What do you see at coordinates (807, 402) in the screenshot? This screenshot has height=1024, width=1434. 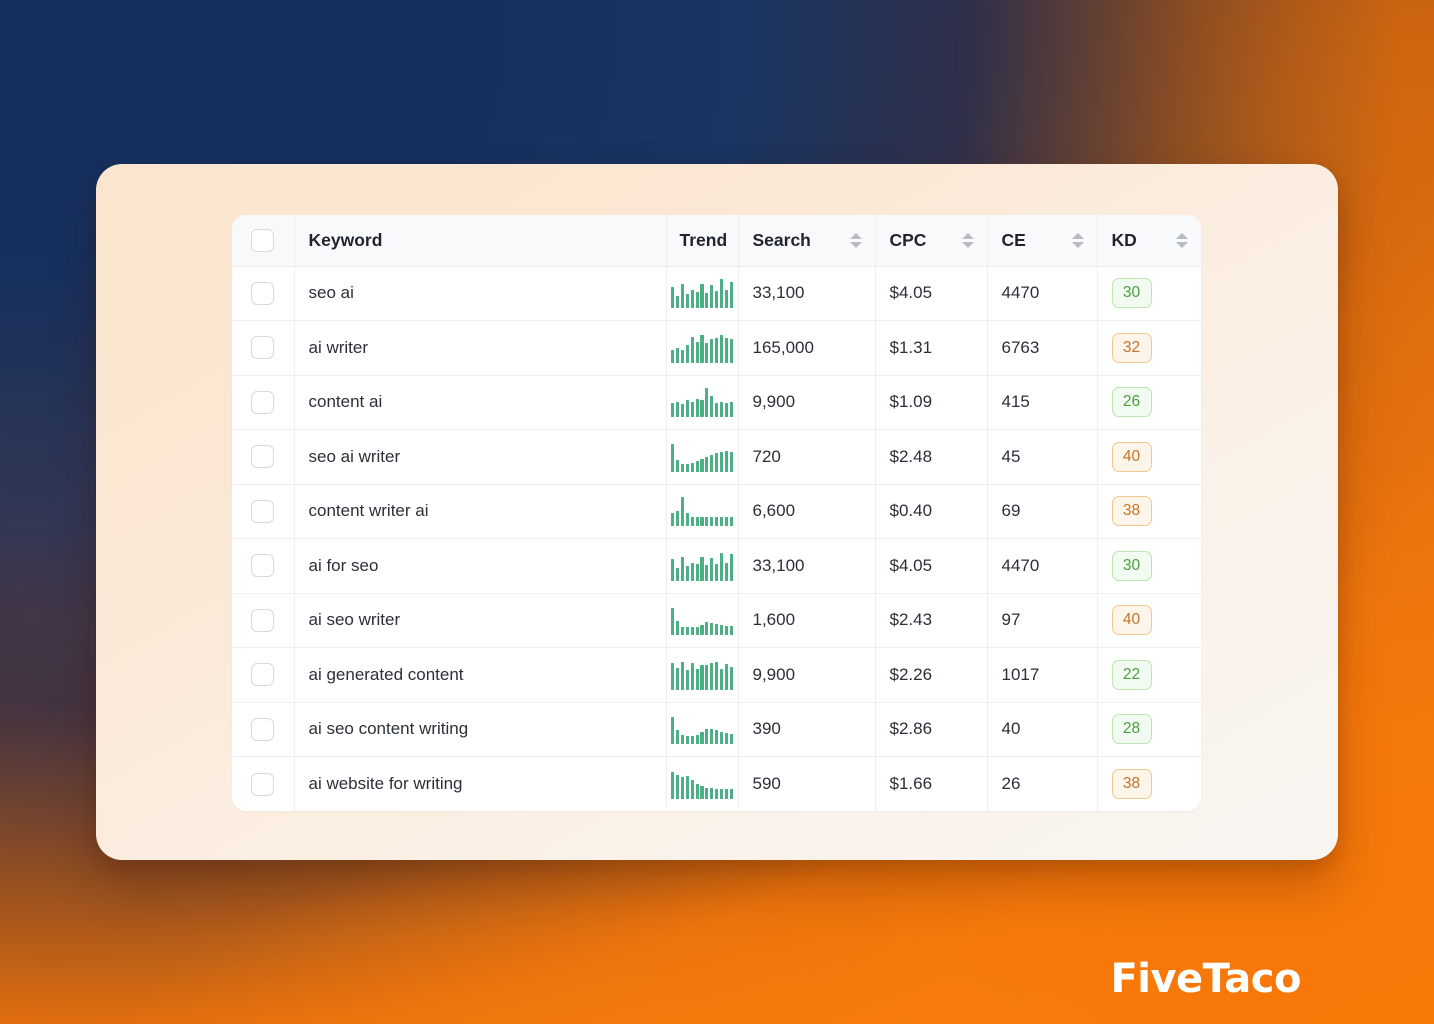 I see `cell-search: 9,900` at bounding box center [807, 402].